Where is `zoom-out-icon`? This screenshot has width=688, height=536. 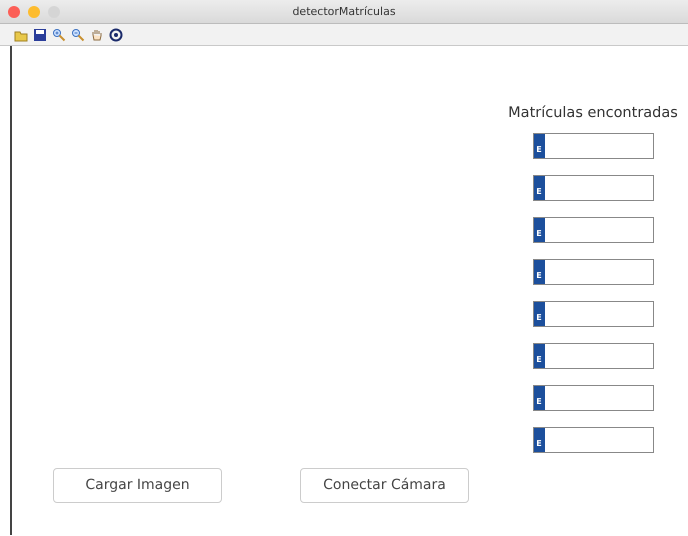
zoom-out-icon is located at coordinates (78, 35).